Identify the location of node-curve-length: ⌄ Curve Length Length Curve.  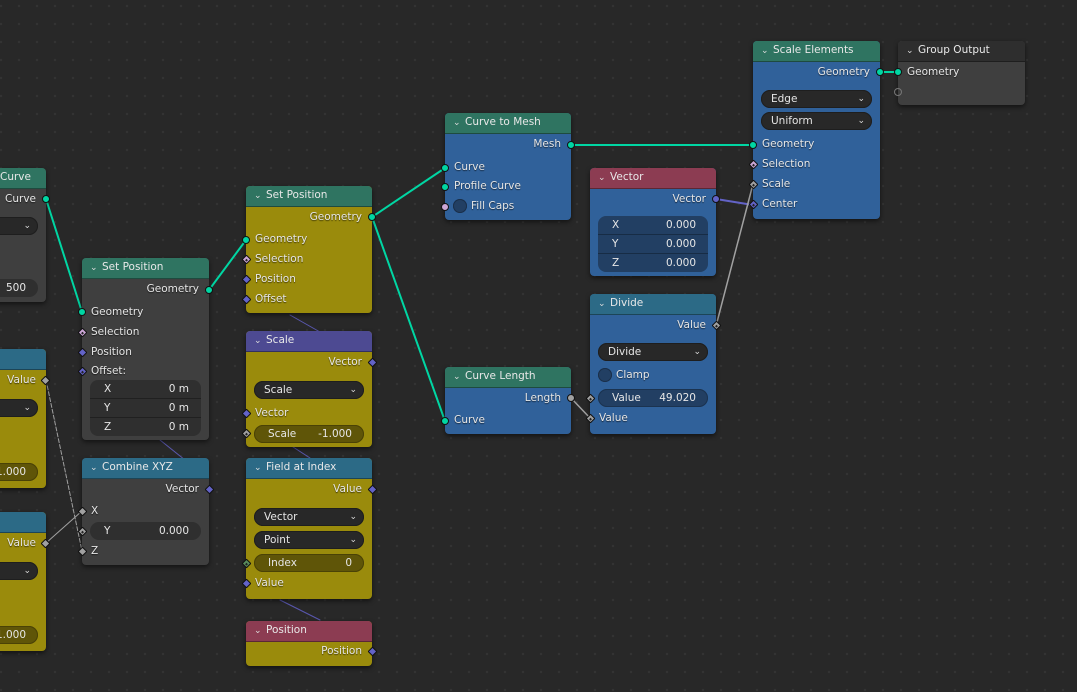
(508, 400).